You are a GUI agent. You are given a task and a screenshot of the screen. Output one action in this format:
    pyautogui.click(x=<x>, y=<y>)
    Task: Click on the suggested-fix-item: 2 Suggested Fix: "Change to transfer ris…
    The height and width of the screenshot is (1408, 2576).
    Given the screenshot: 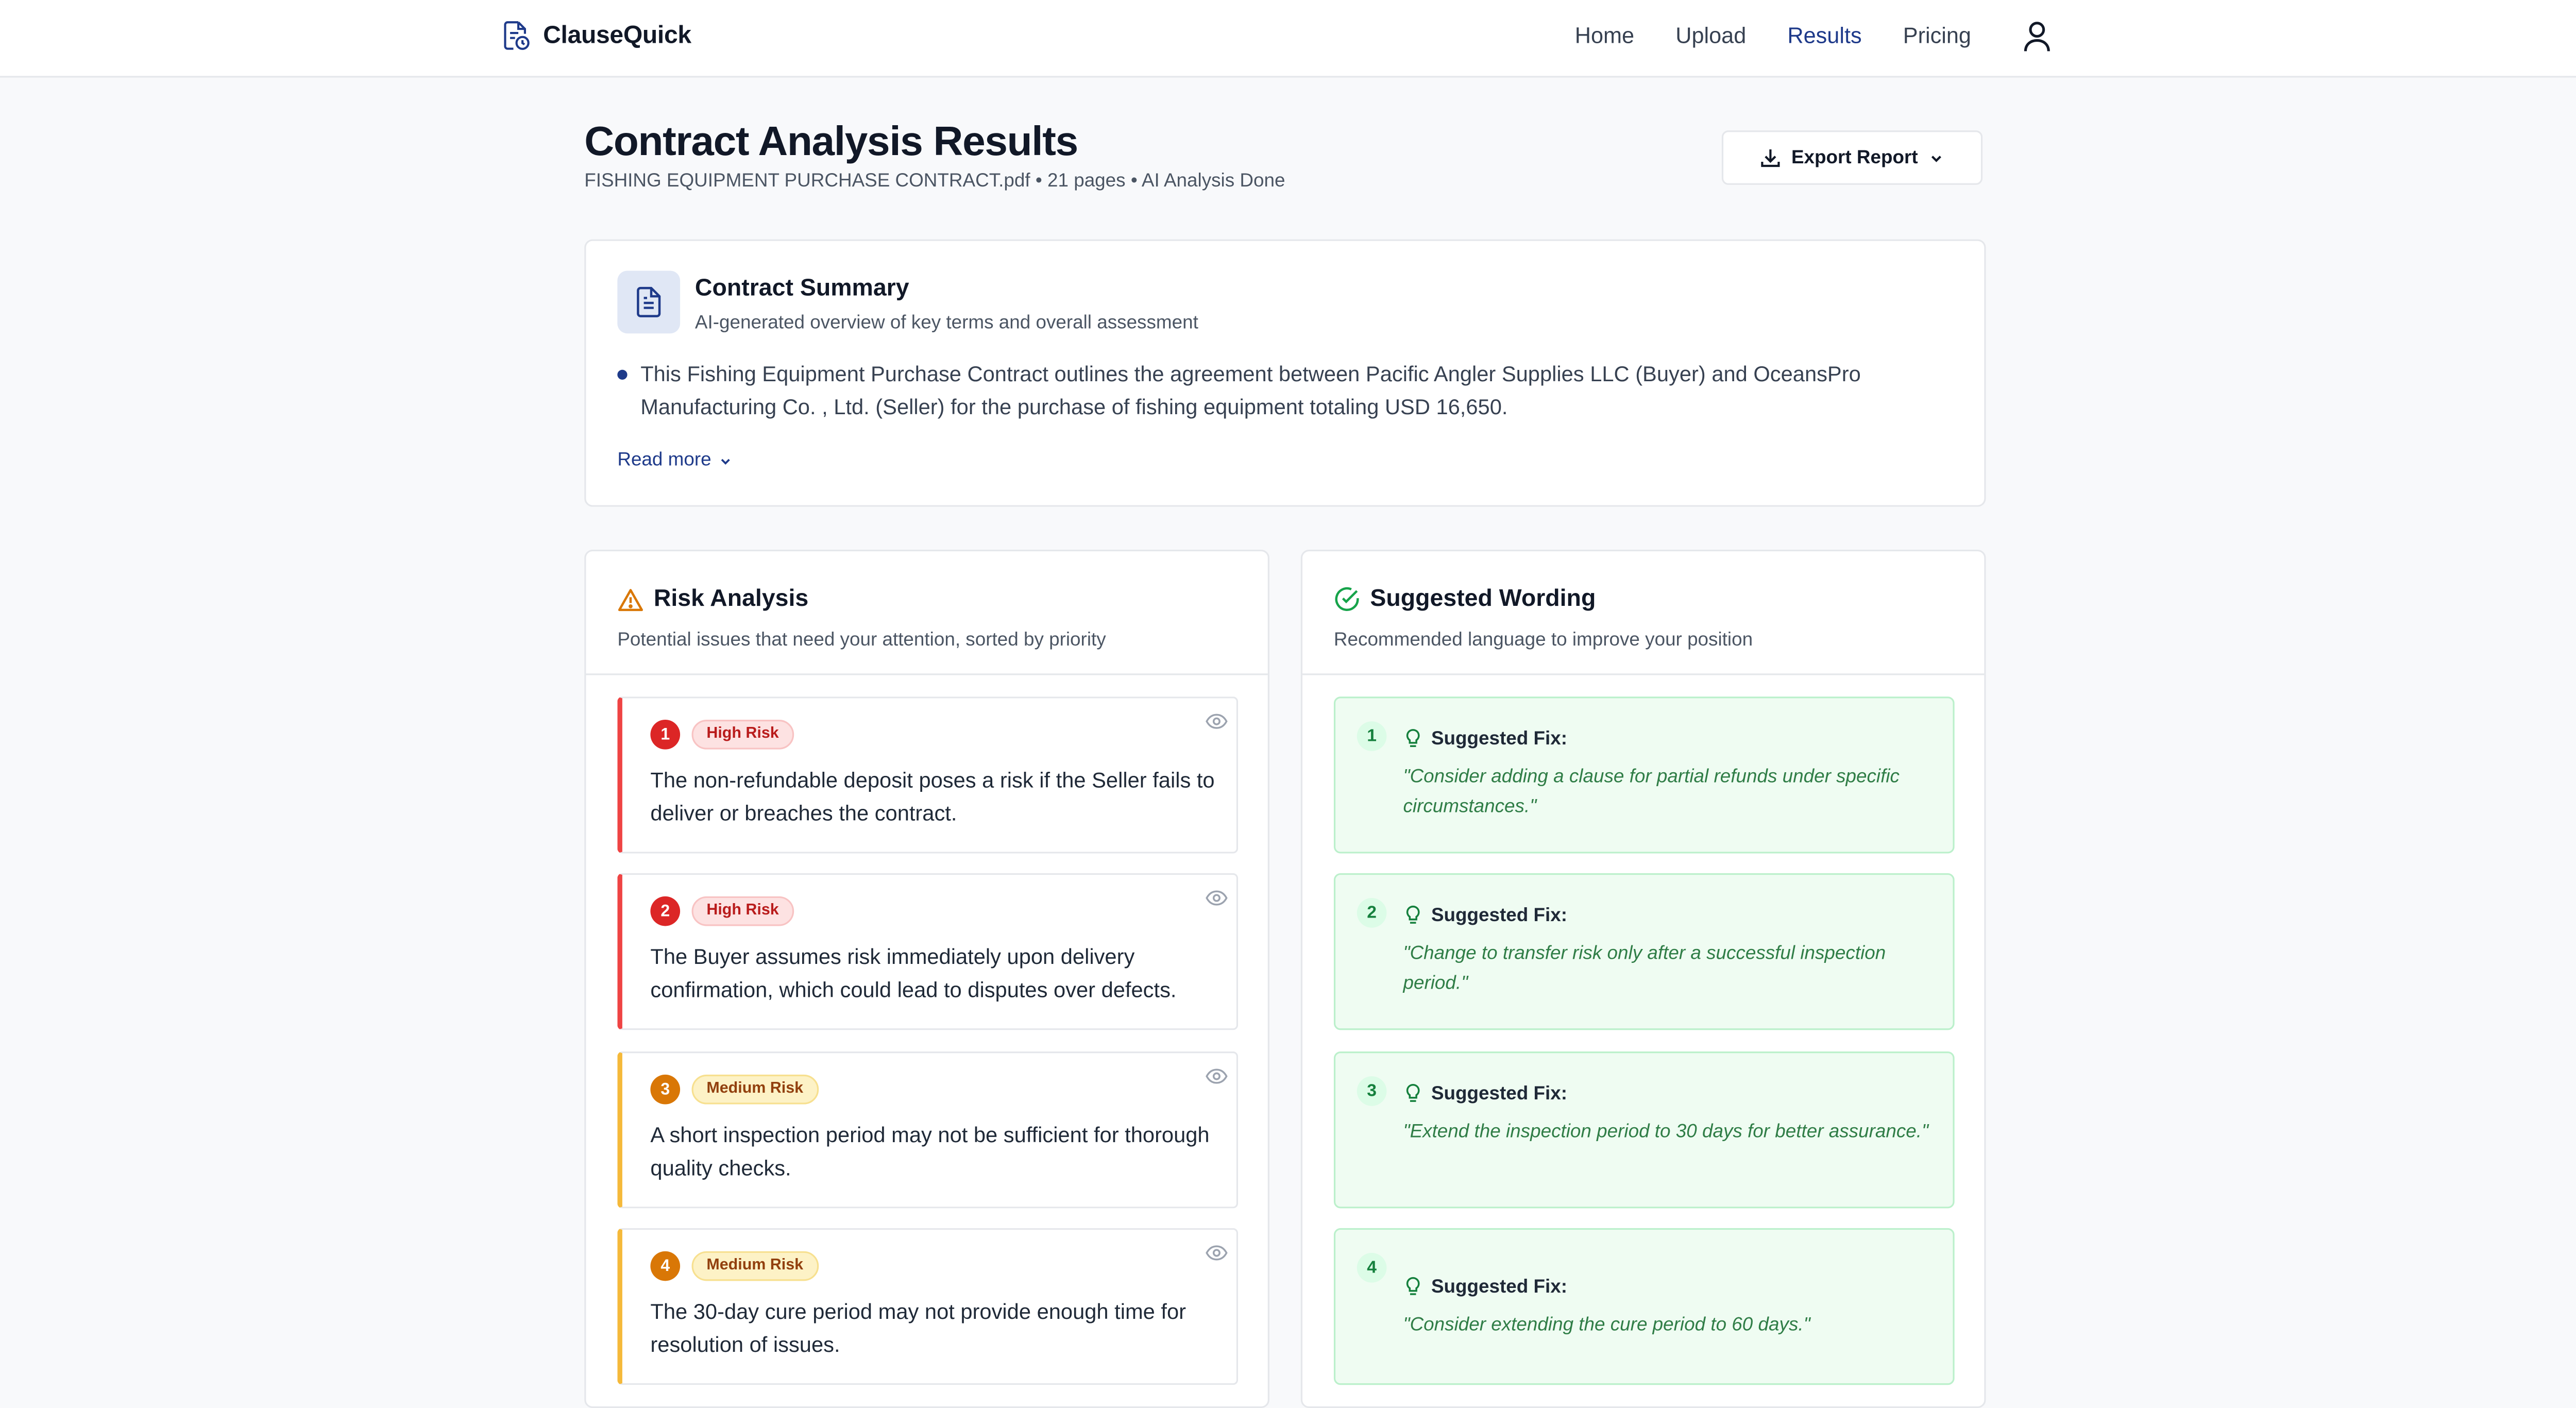 What is the action you would take?
    pyautogui.click(x=1644, y=951)
    